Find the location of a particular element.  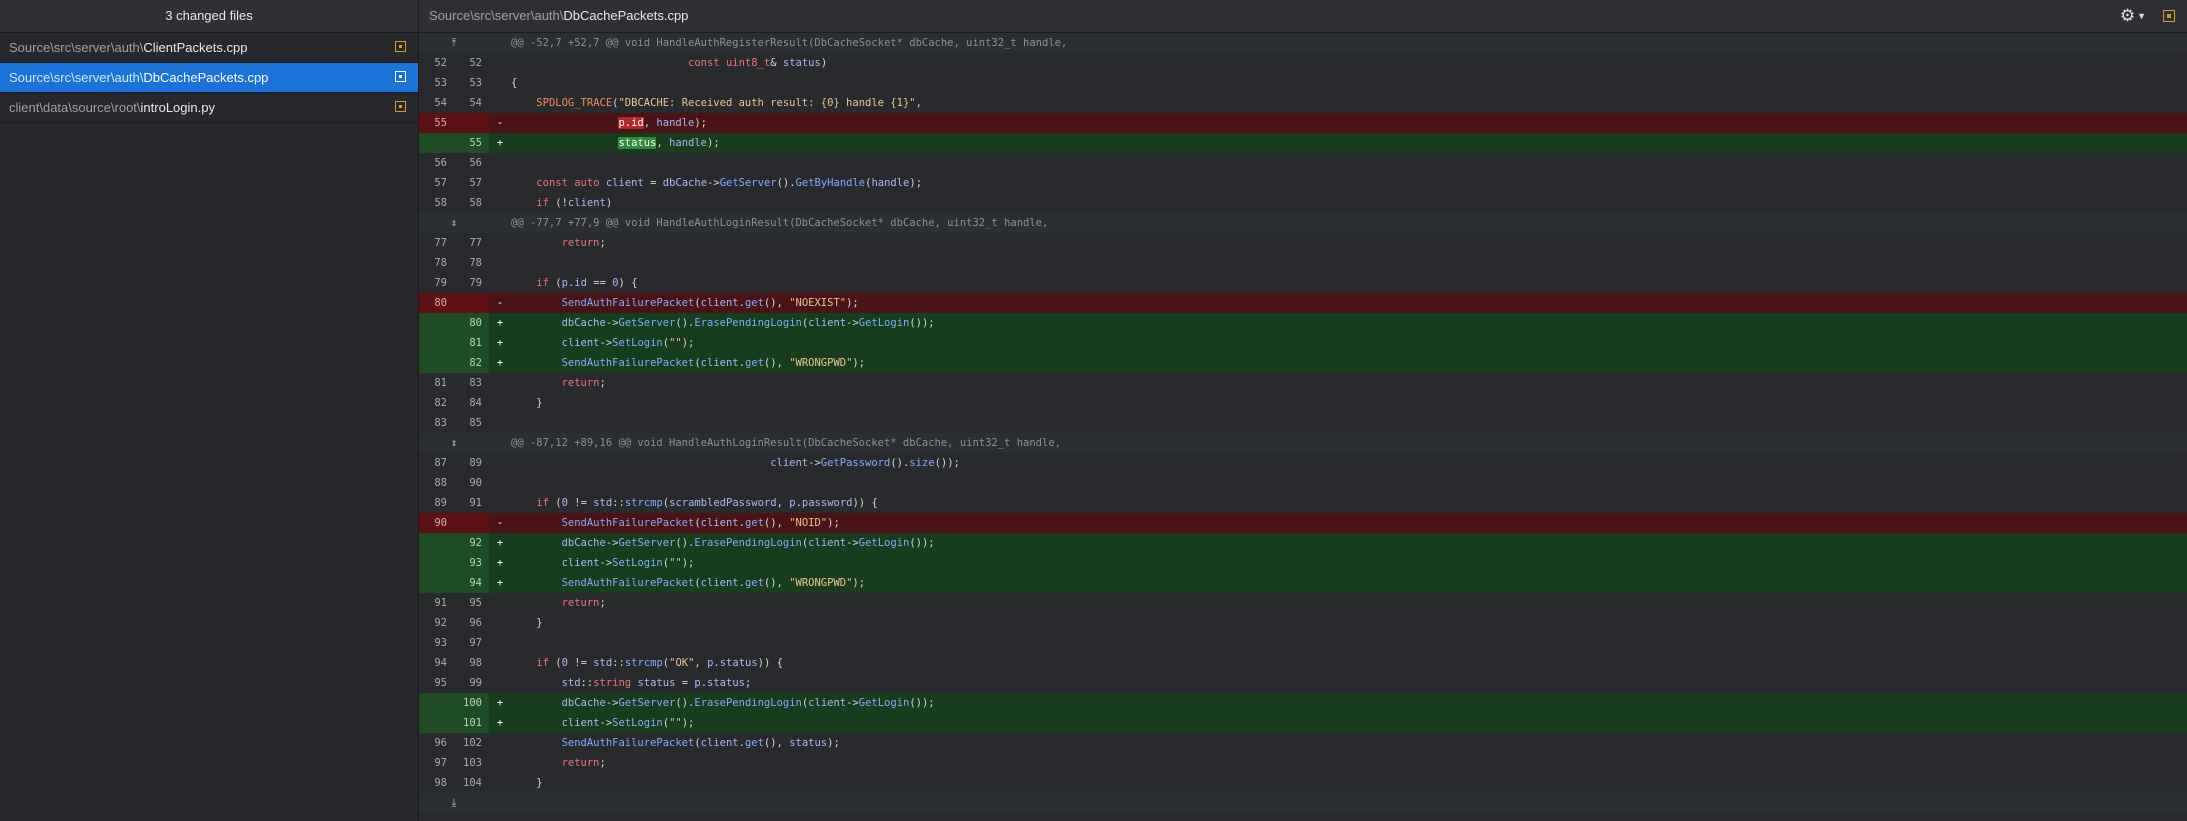

diff-line: 81 83 return; is located at coordinates (1303, 383).